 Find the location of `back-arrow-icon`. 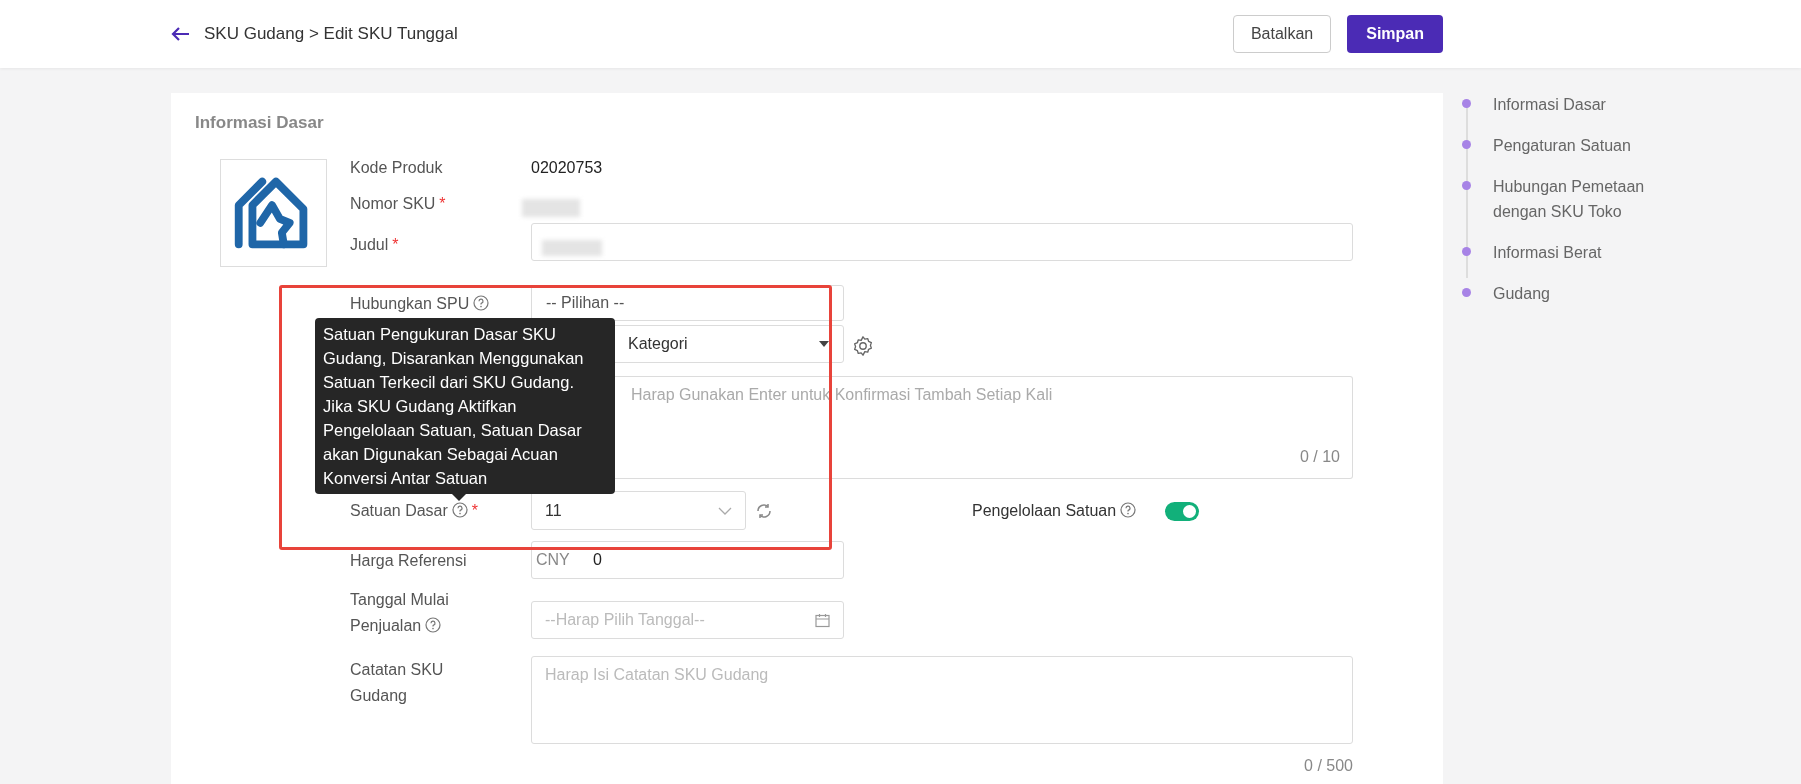

back-arrow-icon is located at coordinates (180, 34).